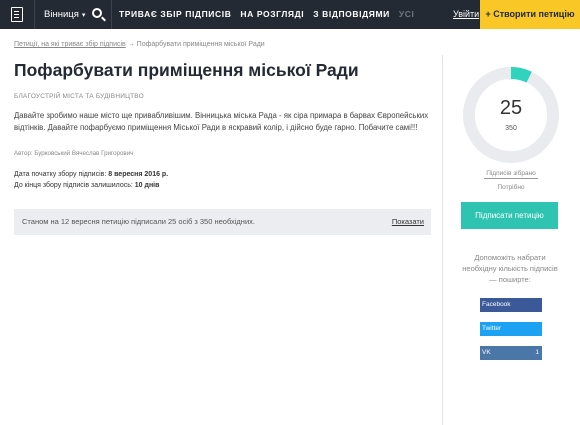  What do you see at coordinates (511, 173) in the screenshot?
I see `collected-label: Підписів зібрано` at bounding box center [511, 173].